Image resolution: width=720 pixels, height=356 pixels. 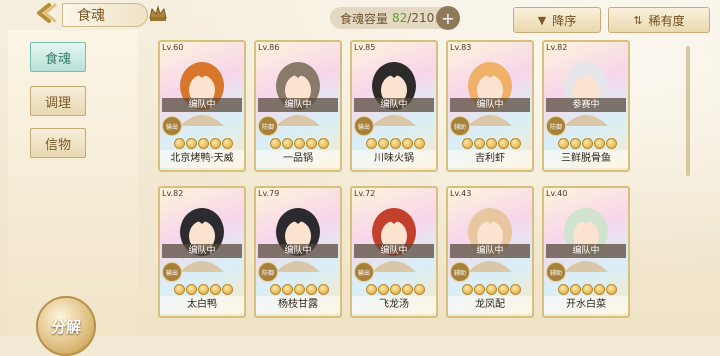 I want to click on soul-card: Lv.83 编队中 辅助 吉利虾, so click(x=490, y=106).